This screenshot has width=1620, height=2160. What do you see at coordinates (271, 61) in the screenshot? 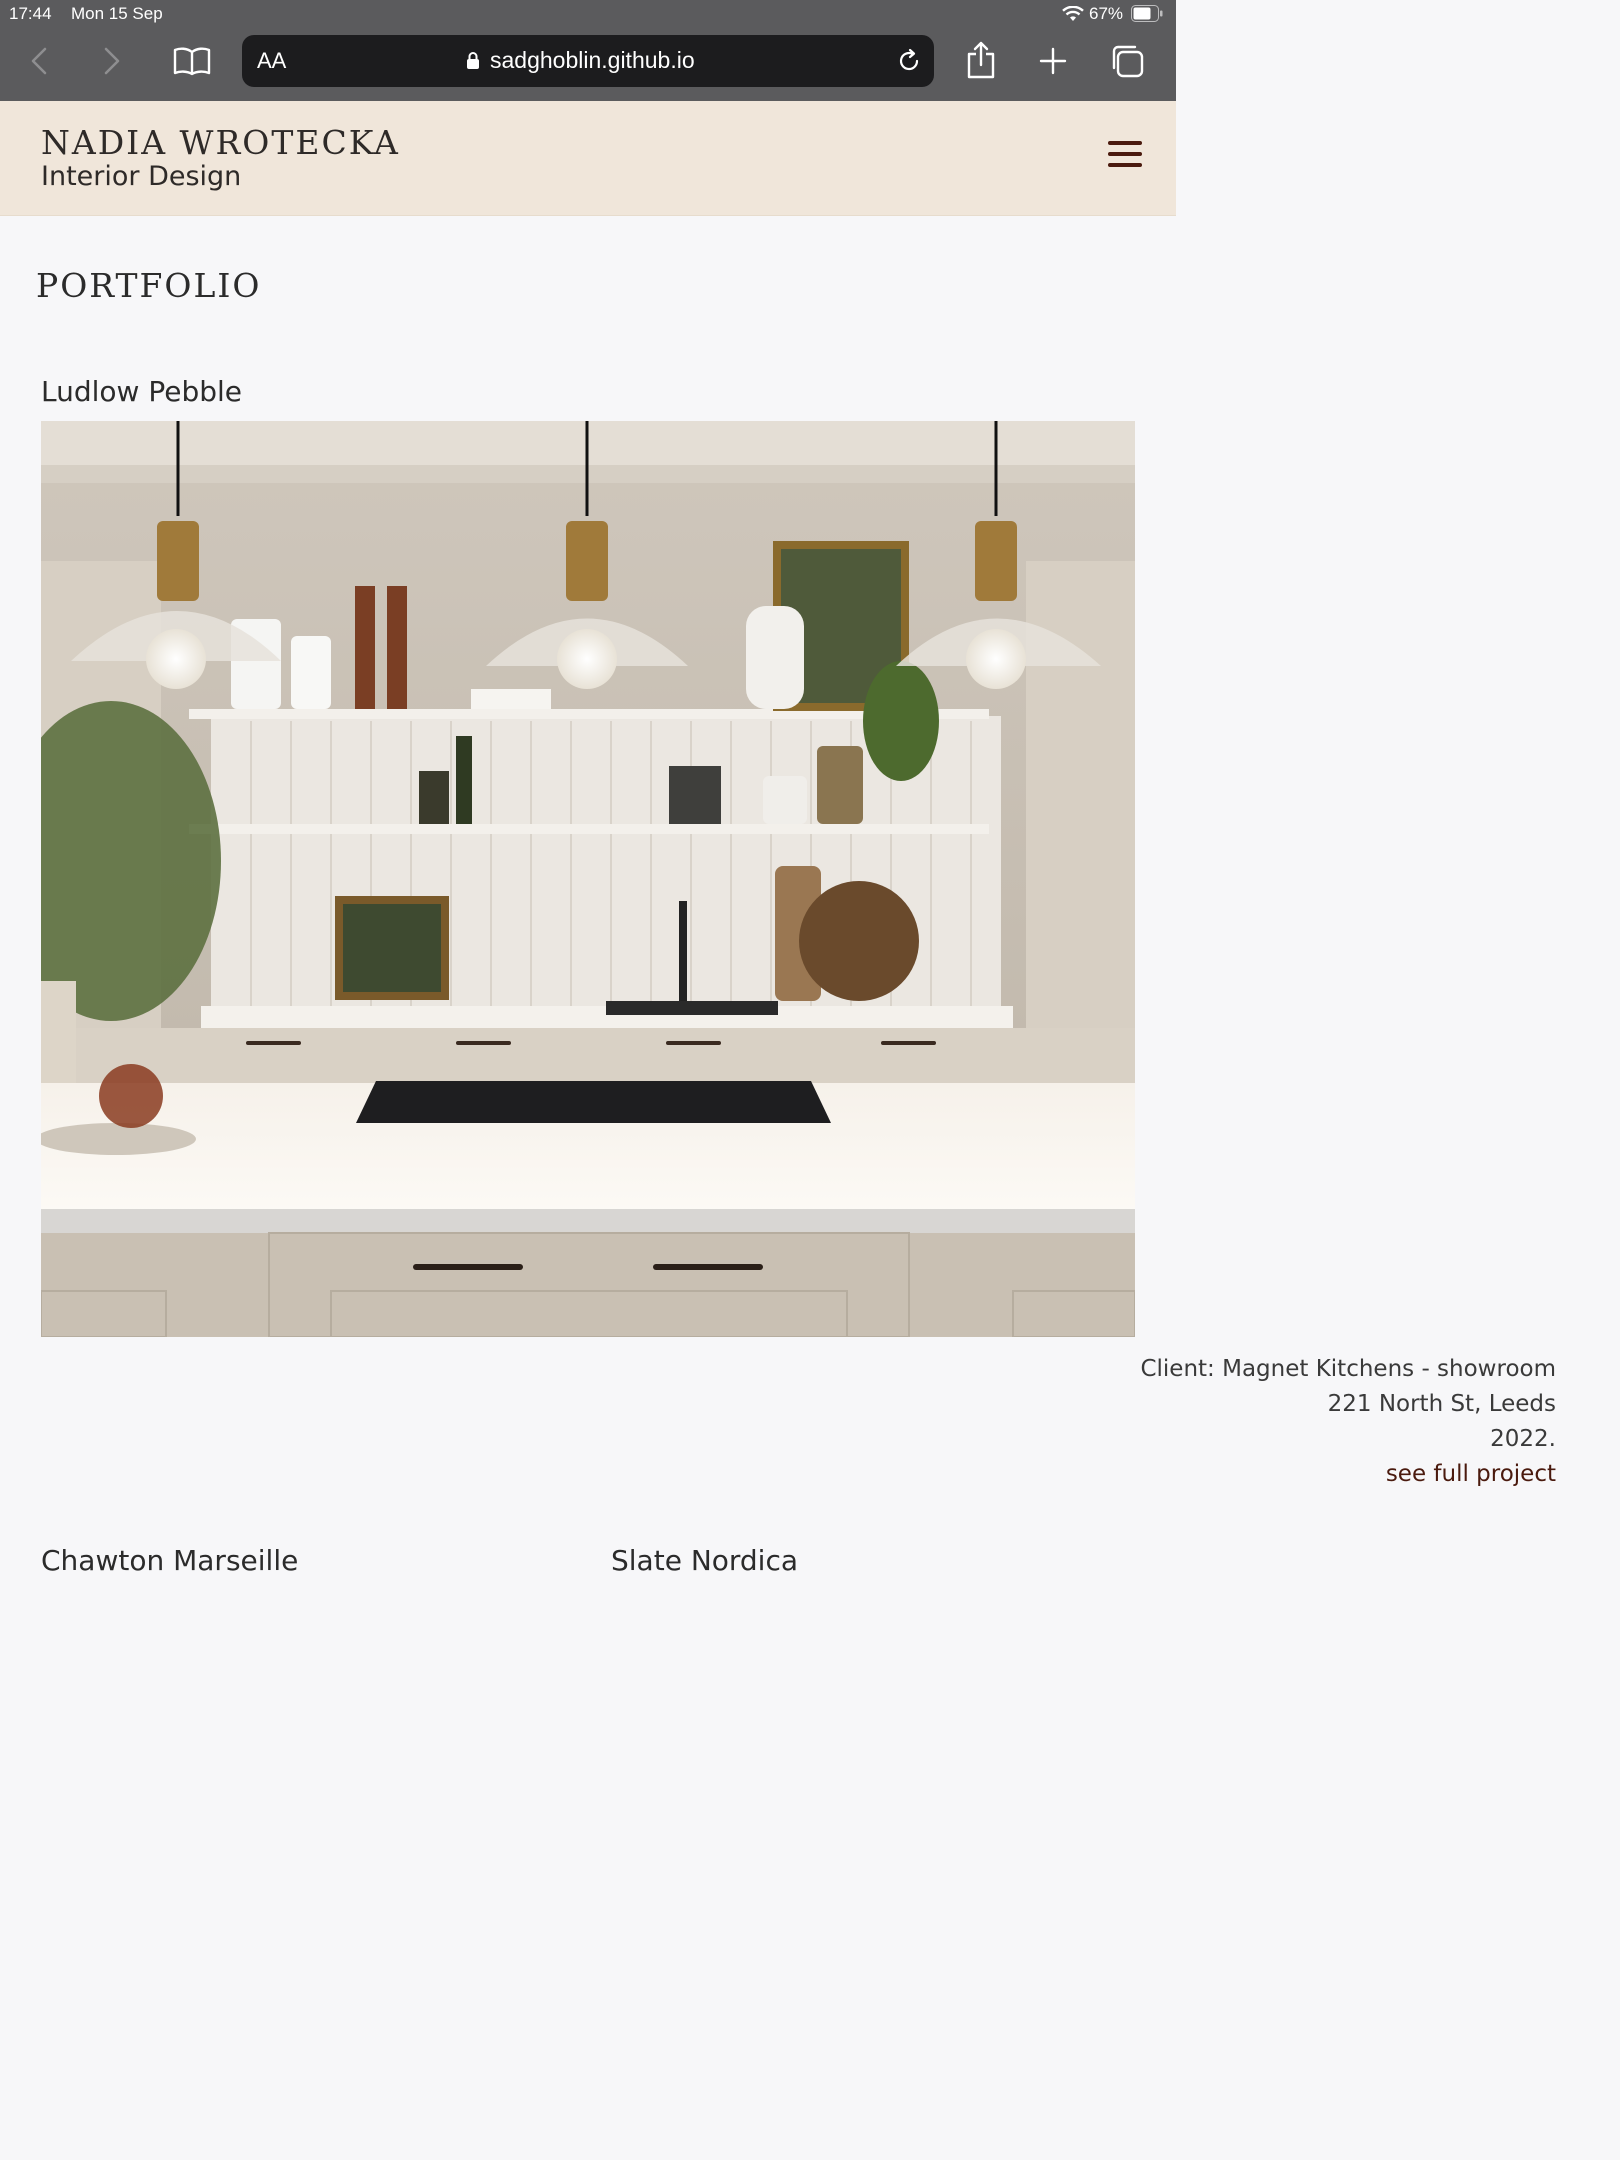
I see `text-size-button: AA` at bounding box center [271, 61].